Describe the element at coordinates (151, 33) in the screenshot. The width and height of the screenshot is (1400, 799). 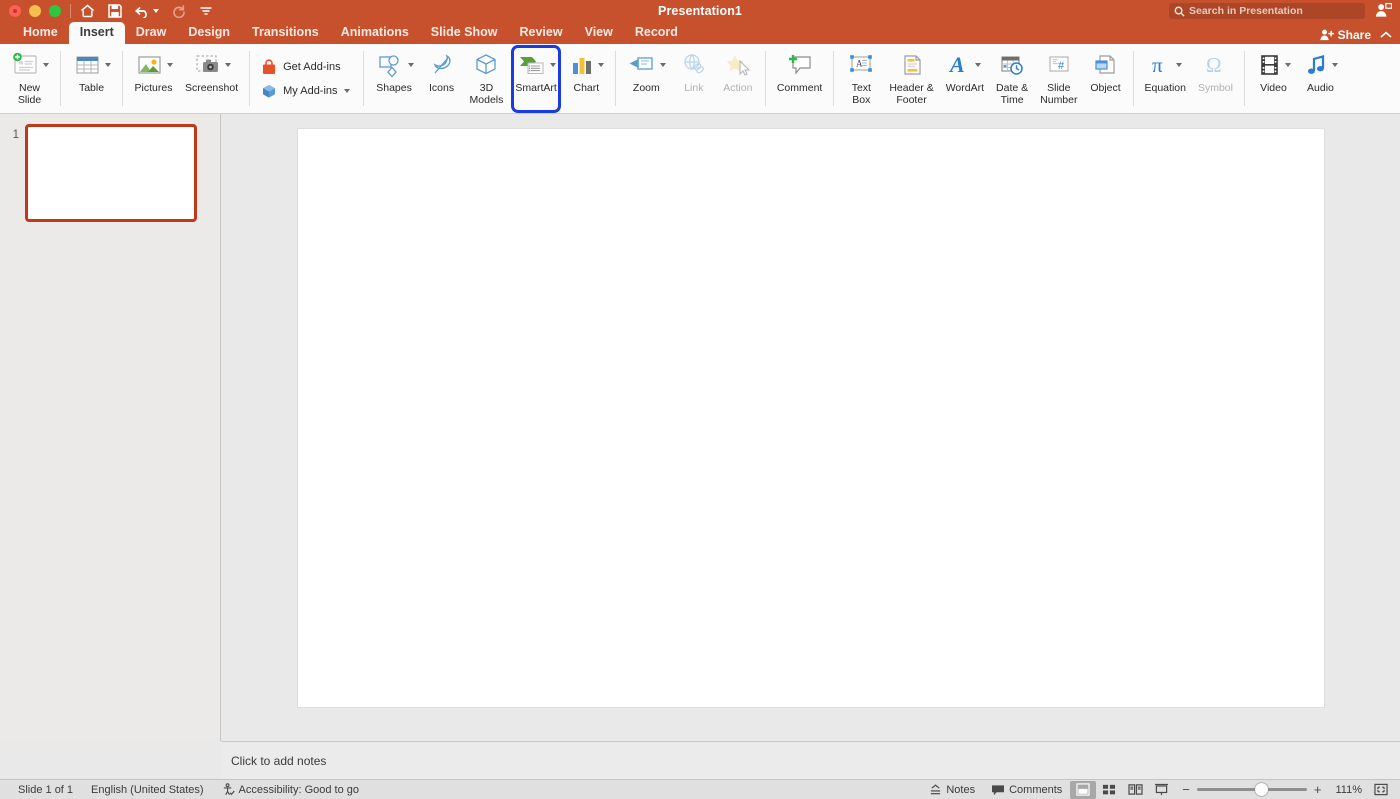
I see `tab-draw: Draw` at that location.